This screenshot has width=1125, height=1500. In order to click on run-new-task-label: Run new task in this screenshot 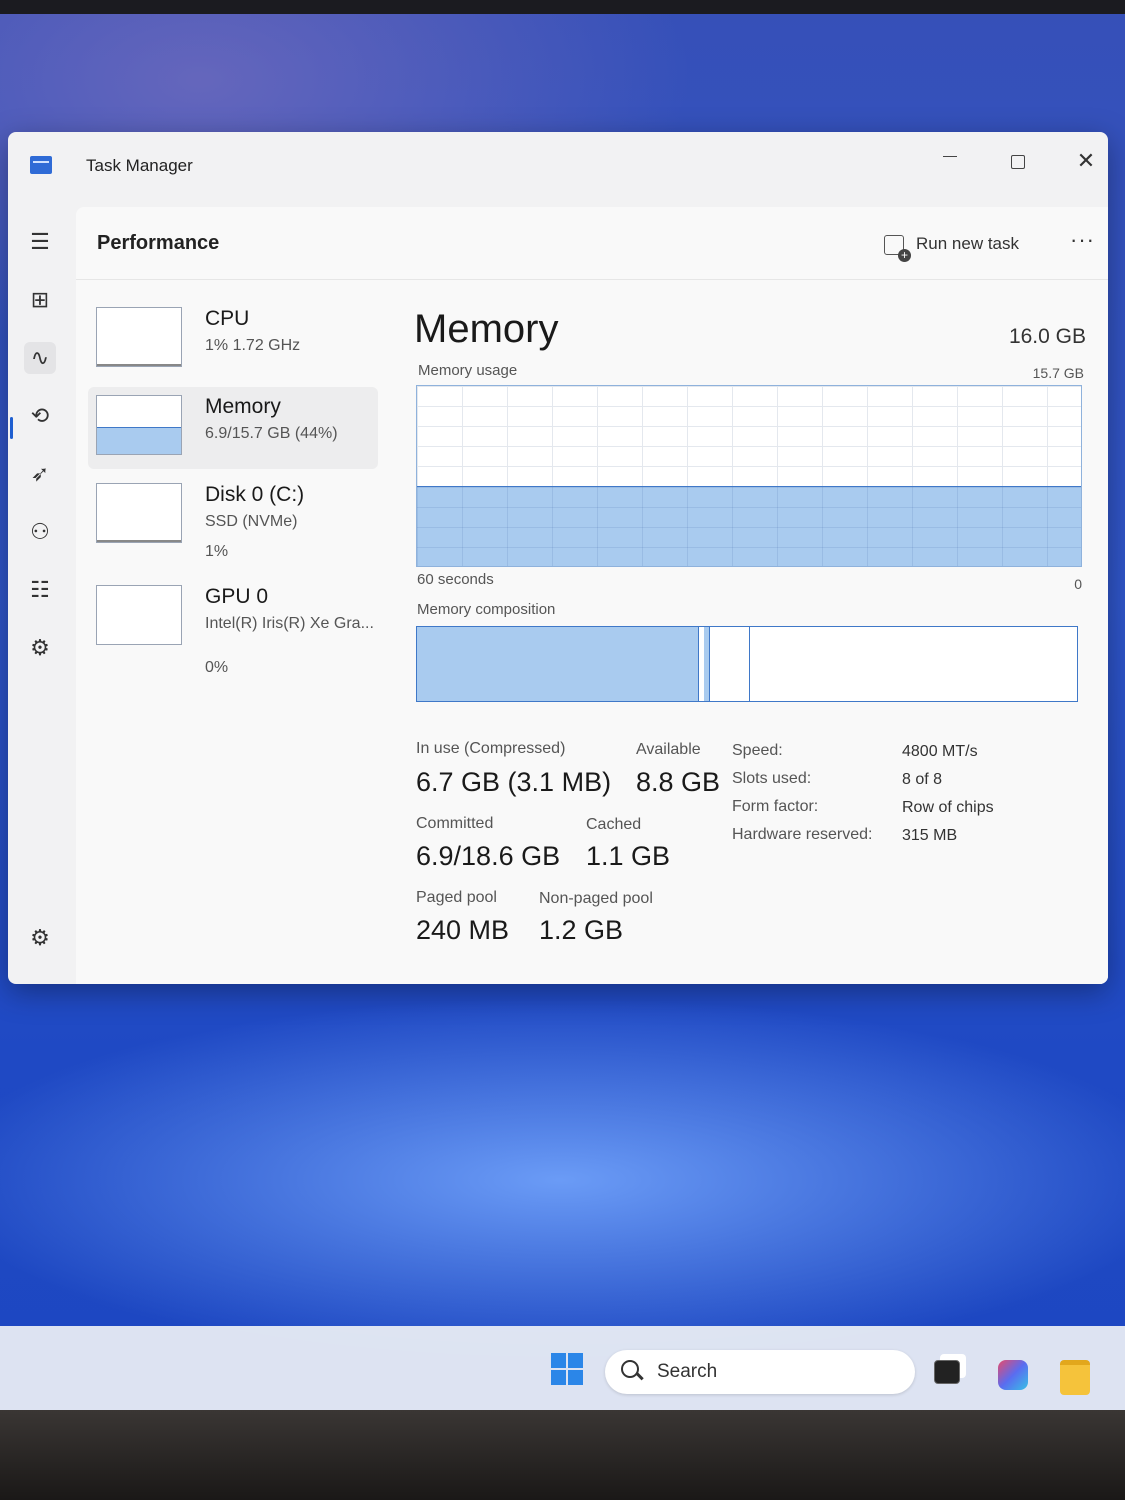, I will do `click(967, 243)`.